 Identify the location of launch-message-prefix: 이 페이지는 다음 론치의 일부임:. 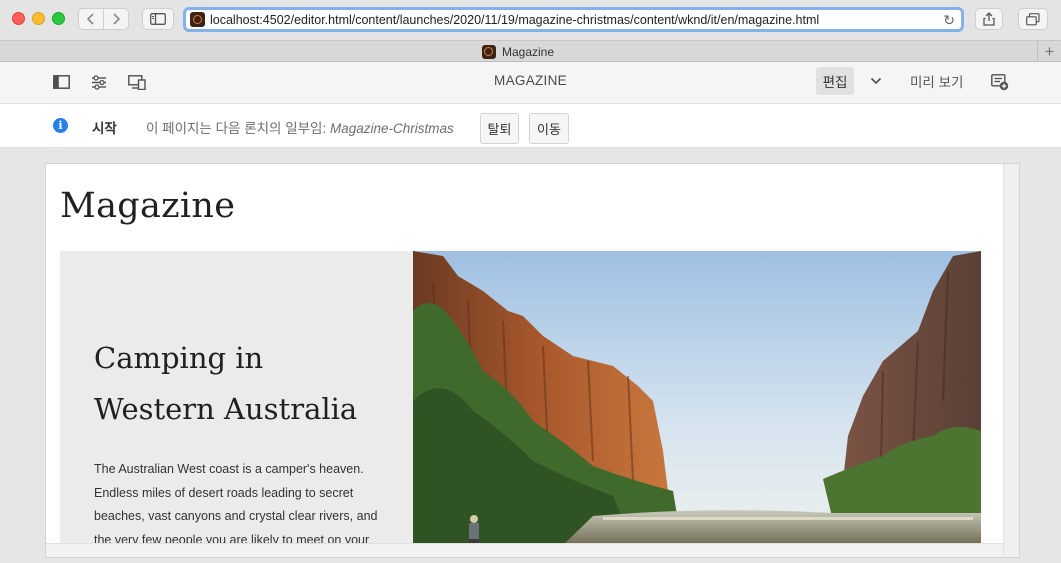
(236, 128).